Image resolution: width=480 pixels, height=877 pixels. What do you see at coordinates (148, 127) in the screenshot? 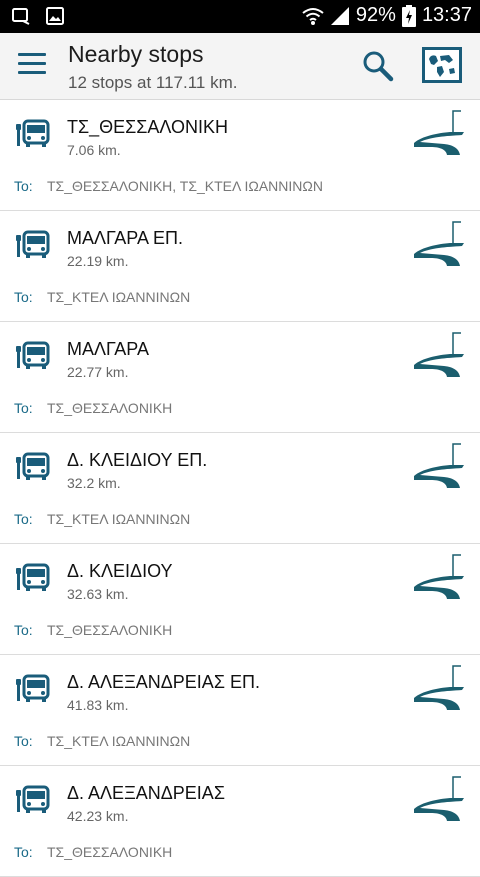
I see `stop-name: ΤΣ_ΘΕΣΣΑΛΟΝΙΚΗ` at bounding box center [148, 127].